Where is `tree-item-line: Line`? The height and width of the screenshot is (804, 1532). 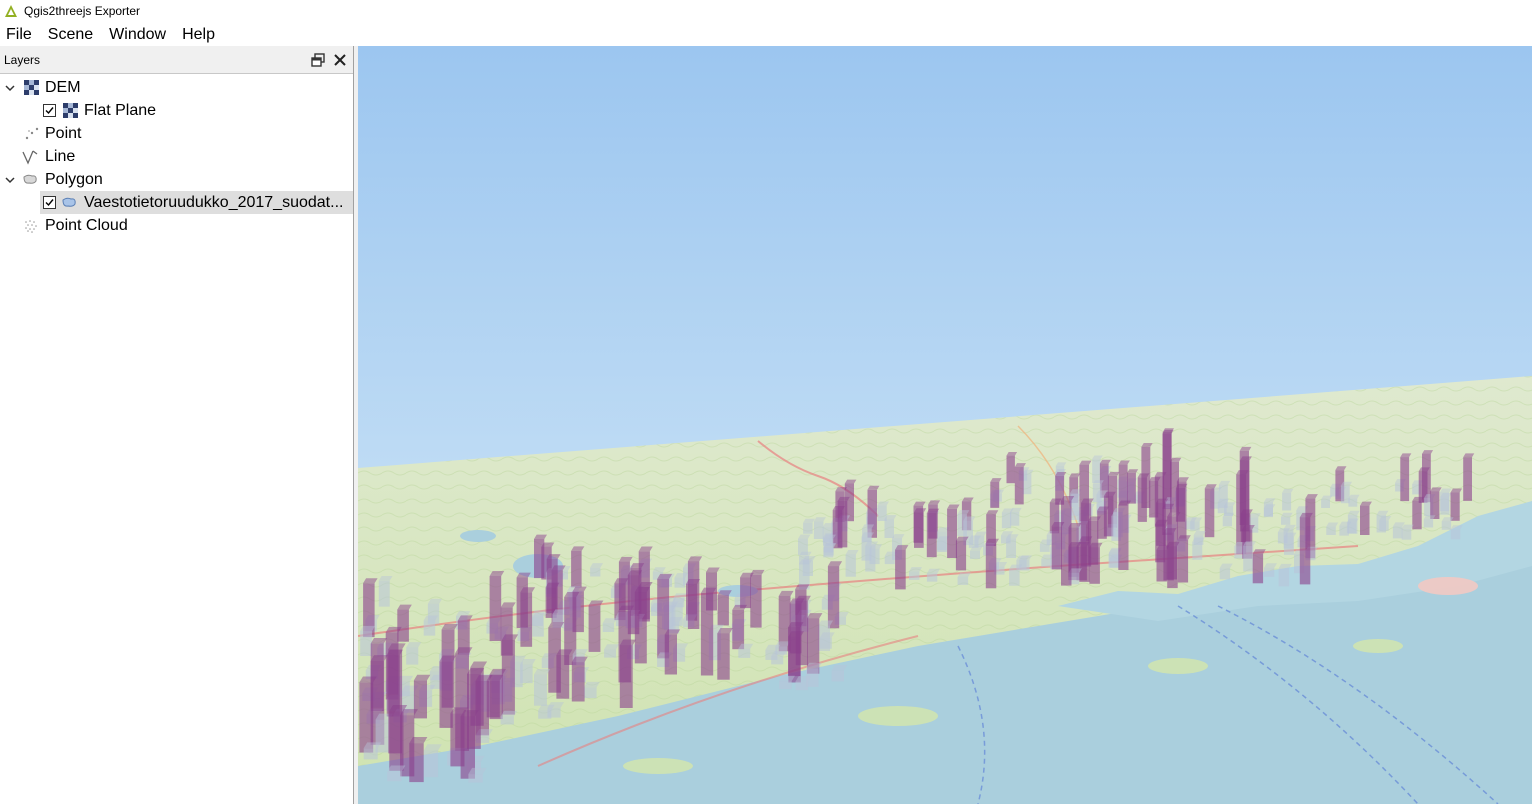 tree-item-line: Line is located at coordinates (176, 156).